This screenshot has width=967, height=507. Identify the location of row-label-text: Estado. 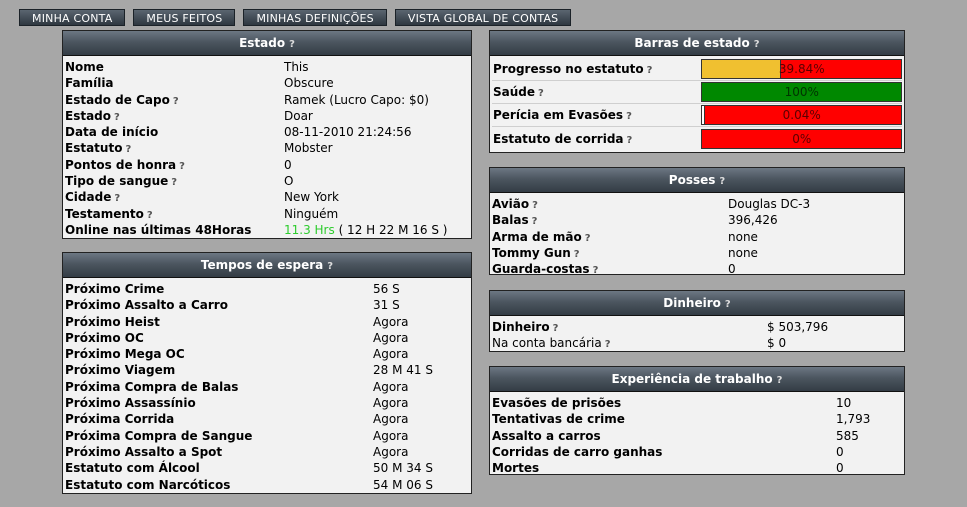
(88, 115).